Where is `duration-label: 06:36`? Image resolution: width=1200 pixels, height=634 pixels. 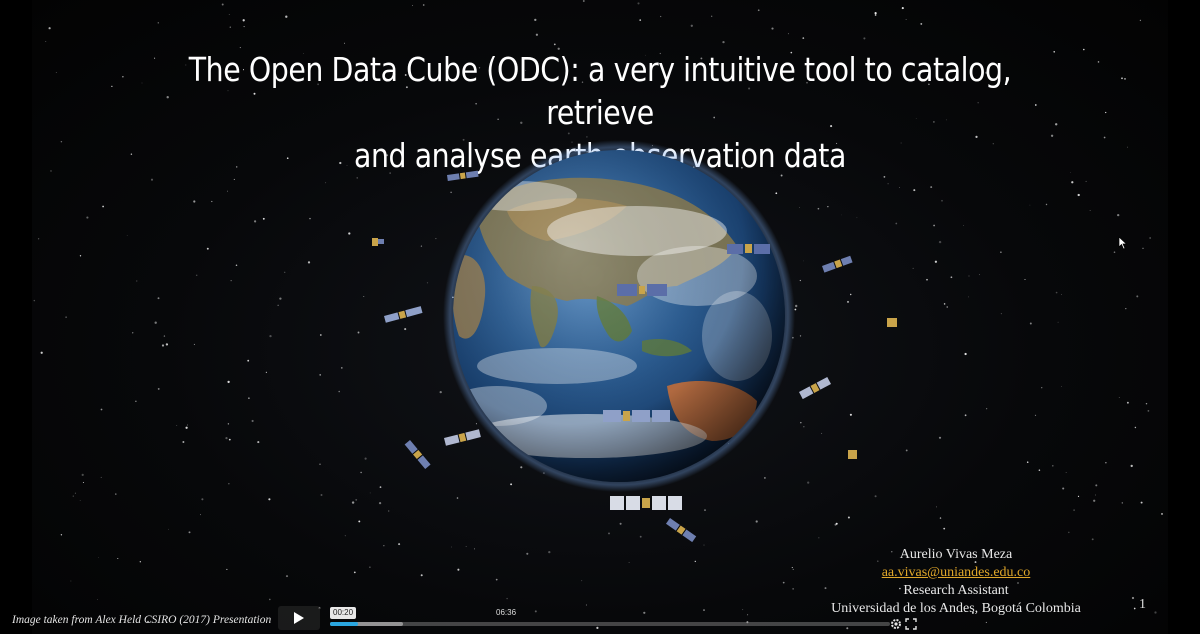
duration-label: 06:36 is located at coordinates (506, 612).